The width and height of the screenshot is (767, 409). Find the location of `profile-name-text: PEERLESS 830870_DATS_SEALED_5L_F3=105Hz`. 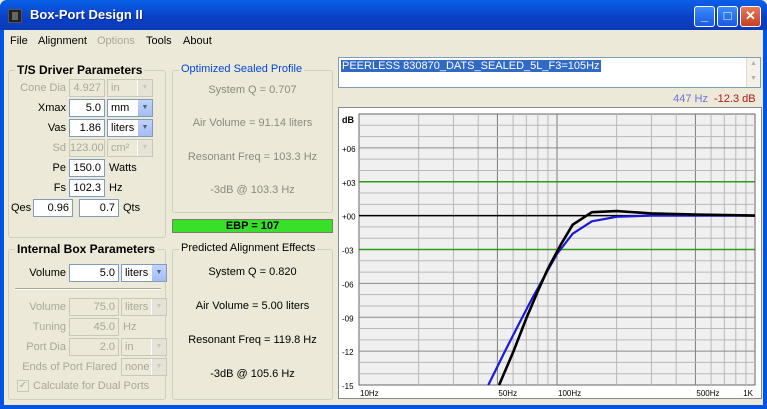

profile-name-text: PEERLESS 830870_DATS_SEALED_5L_F3=105Hz is located at coordinates (471, 66).